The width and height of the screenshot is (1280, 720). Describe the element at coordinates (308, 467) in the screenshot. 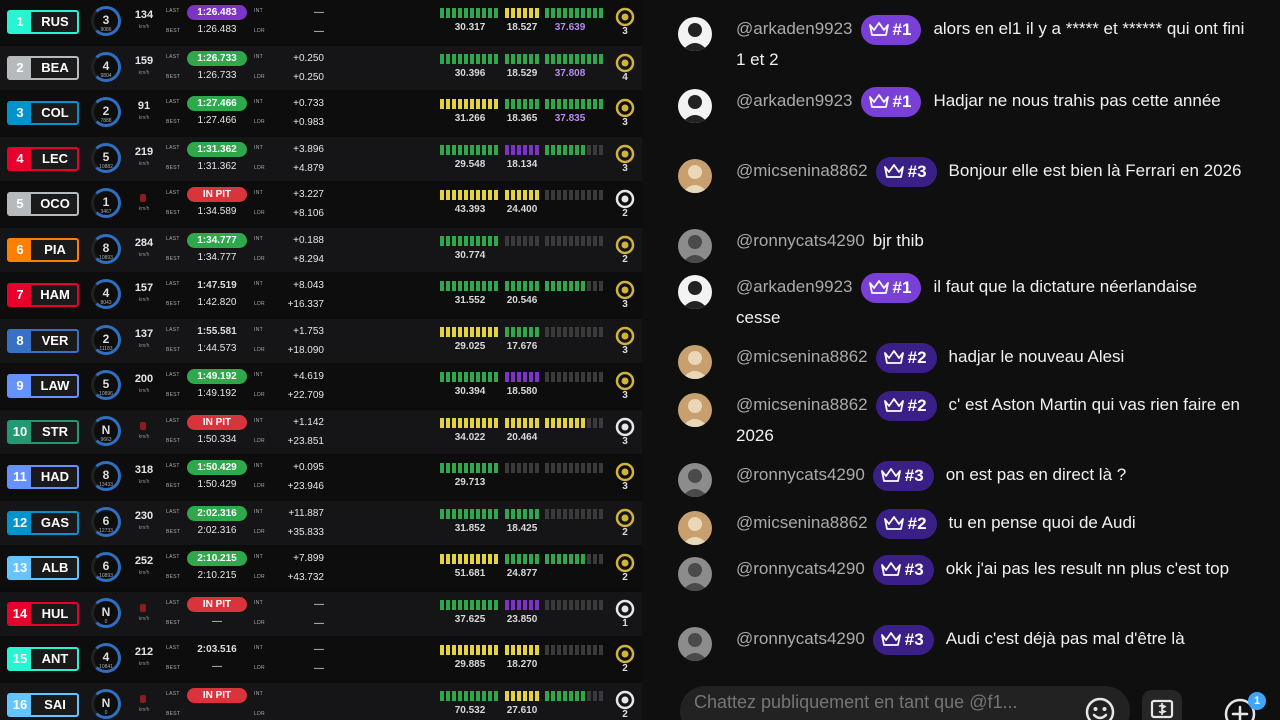

I see `interval-value: +0.095` at that location.